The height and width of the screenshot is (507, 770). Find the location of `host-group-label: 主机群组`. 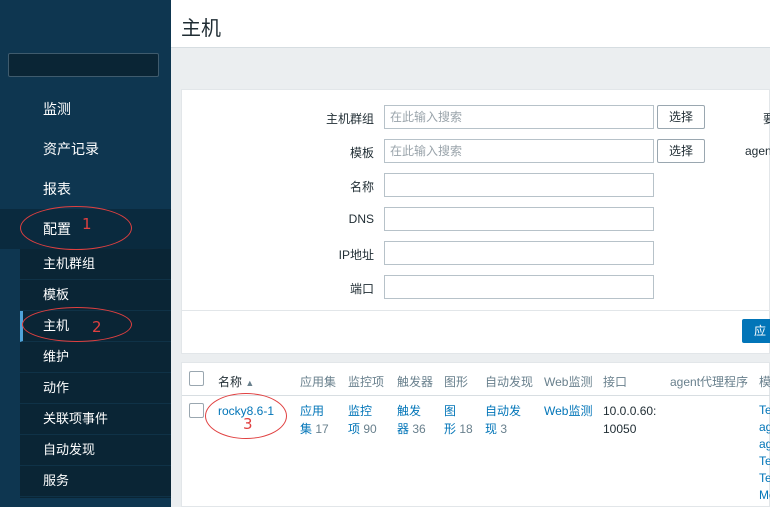

host-group-label: 主机群组 is located at coordinates (349, 119).